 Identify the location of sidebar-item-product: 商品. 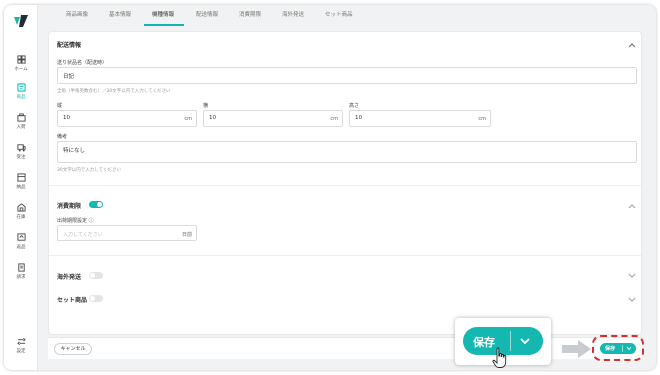
(21, 96).